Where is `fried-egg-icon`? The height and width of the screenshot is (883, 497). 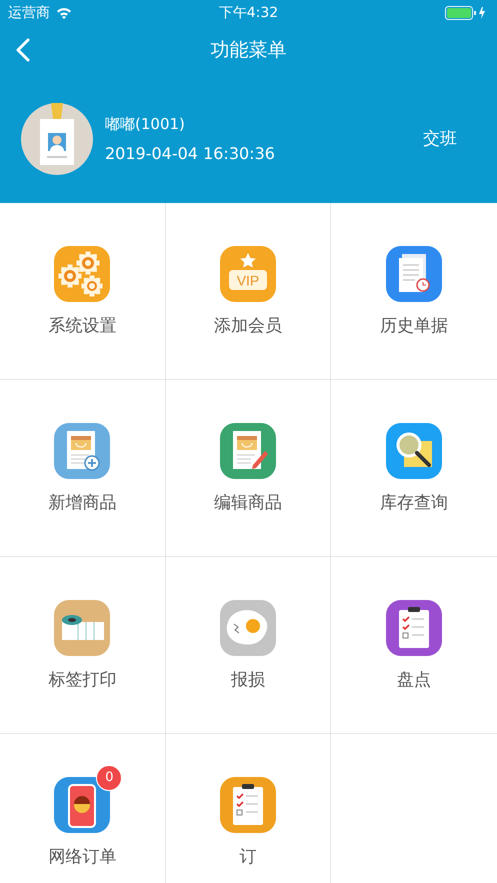
fried-egg-icon is located at coordinates (248, 628).